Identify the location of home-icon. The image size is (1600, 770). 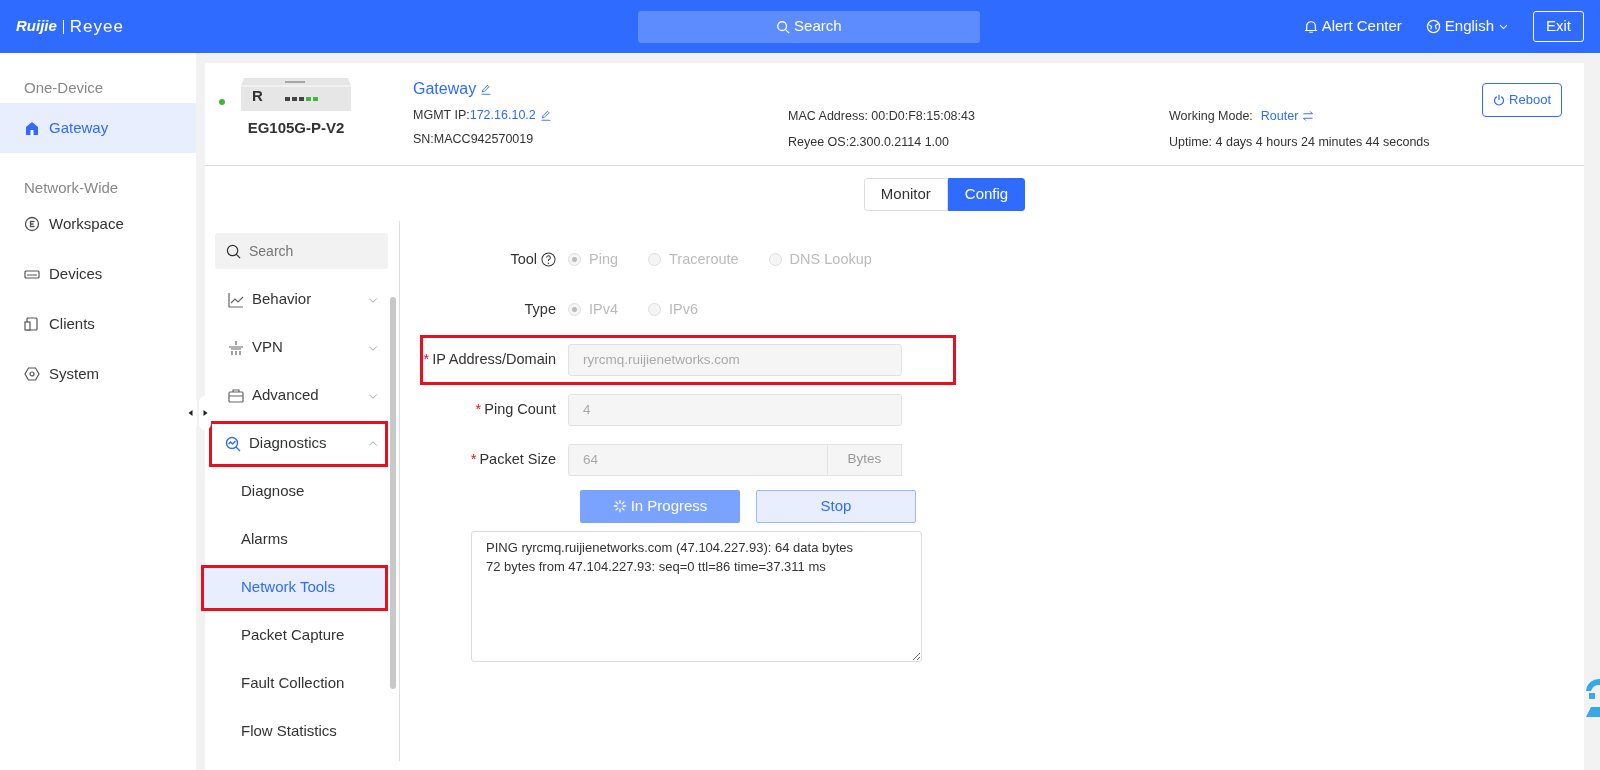
(32, 128).